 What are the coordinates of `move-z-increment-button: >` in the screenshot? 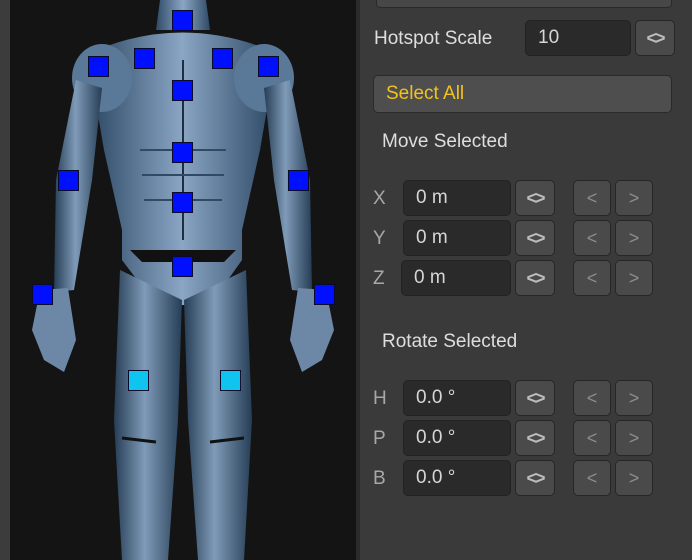 It's located at (634, 278).